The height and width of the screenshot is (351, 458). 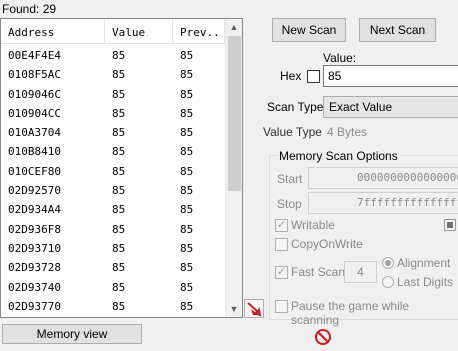 I want to click on row-address: 02D936F8, so click(x=34, y=229).